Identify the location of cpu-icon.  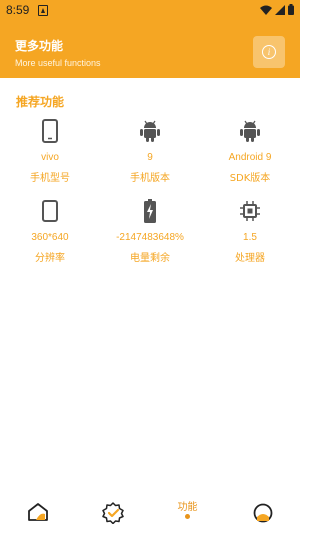
(250, 211).